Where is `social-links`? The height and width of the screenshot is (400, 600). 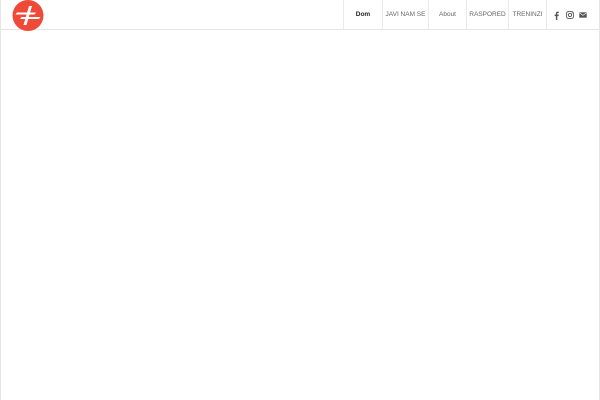 social-links is located at coordinates (569, 15).